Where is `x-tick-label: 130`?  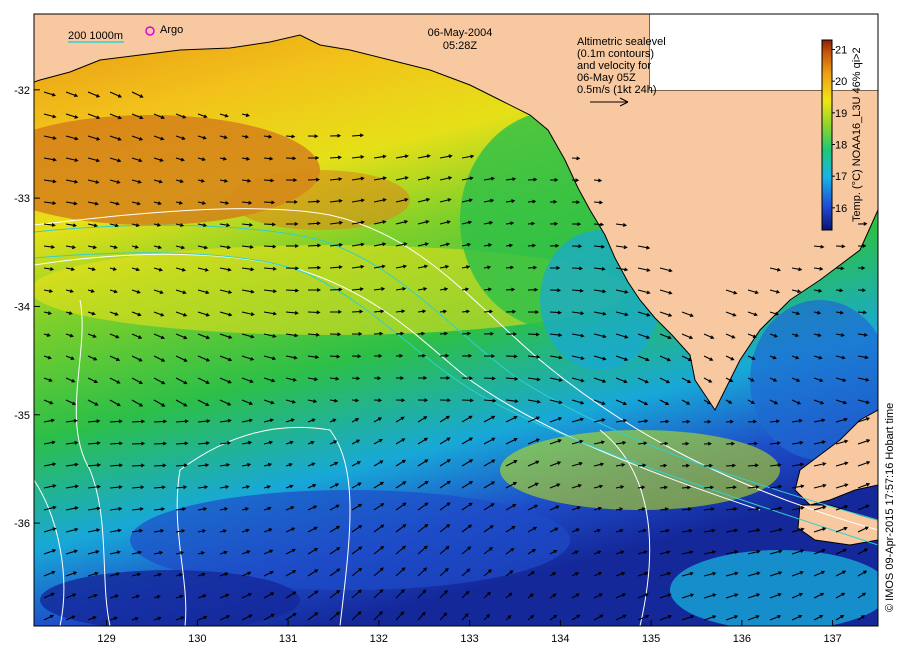 x-tick-label: 130 is located at coordinates (197, 639).